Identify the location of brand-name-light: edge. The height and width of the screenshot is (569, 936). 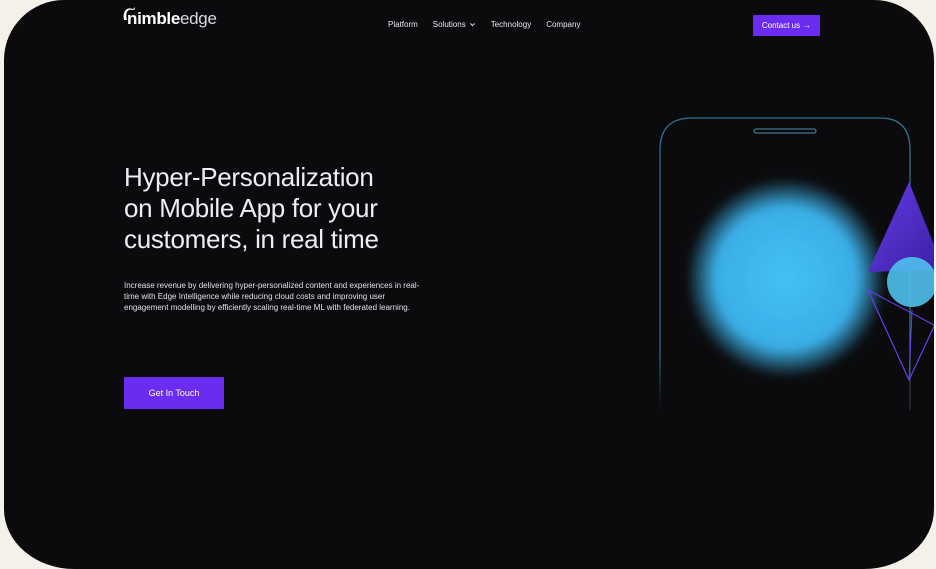
(198, 18).